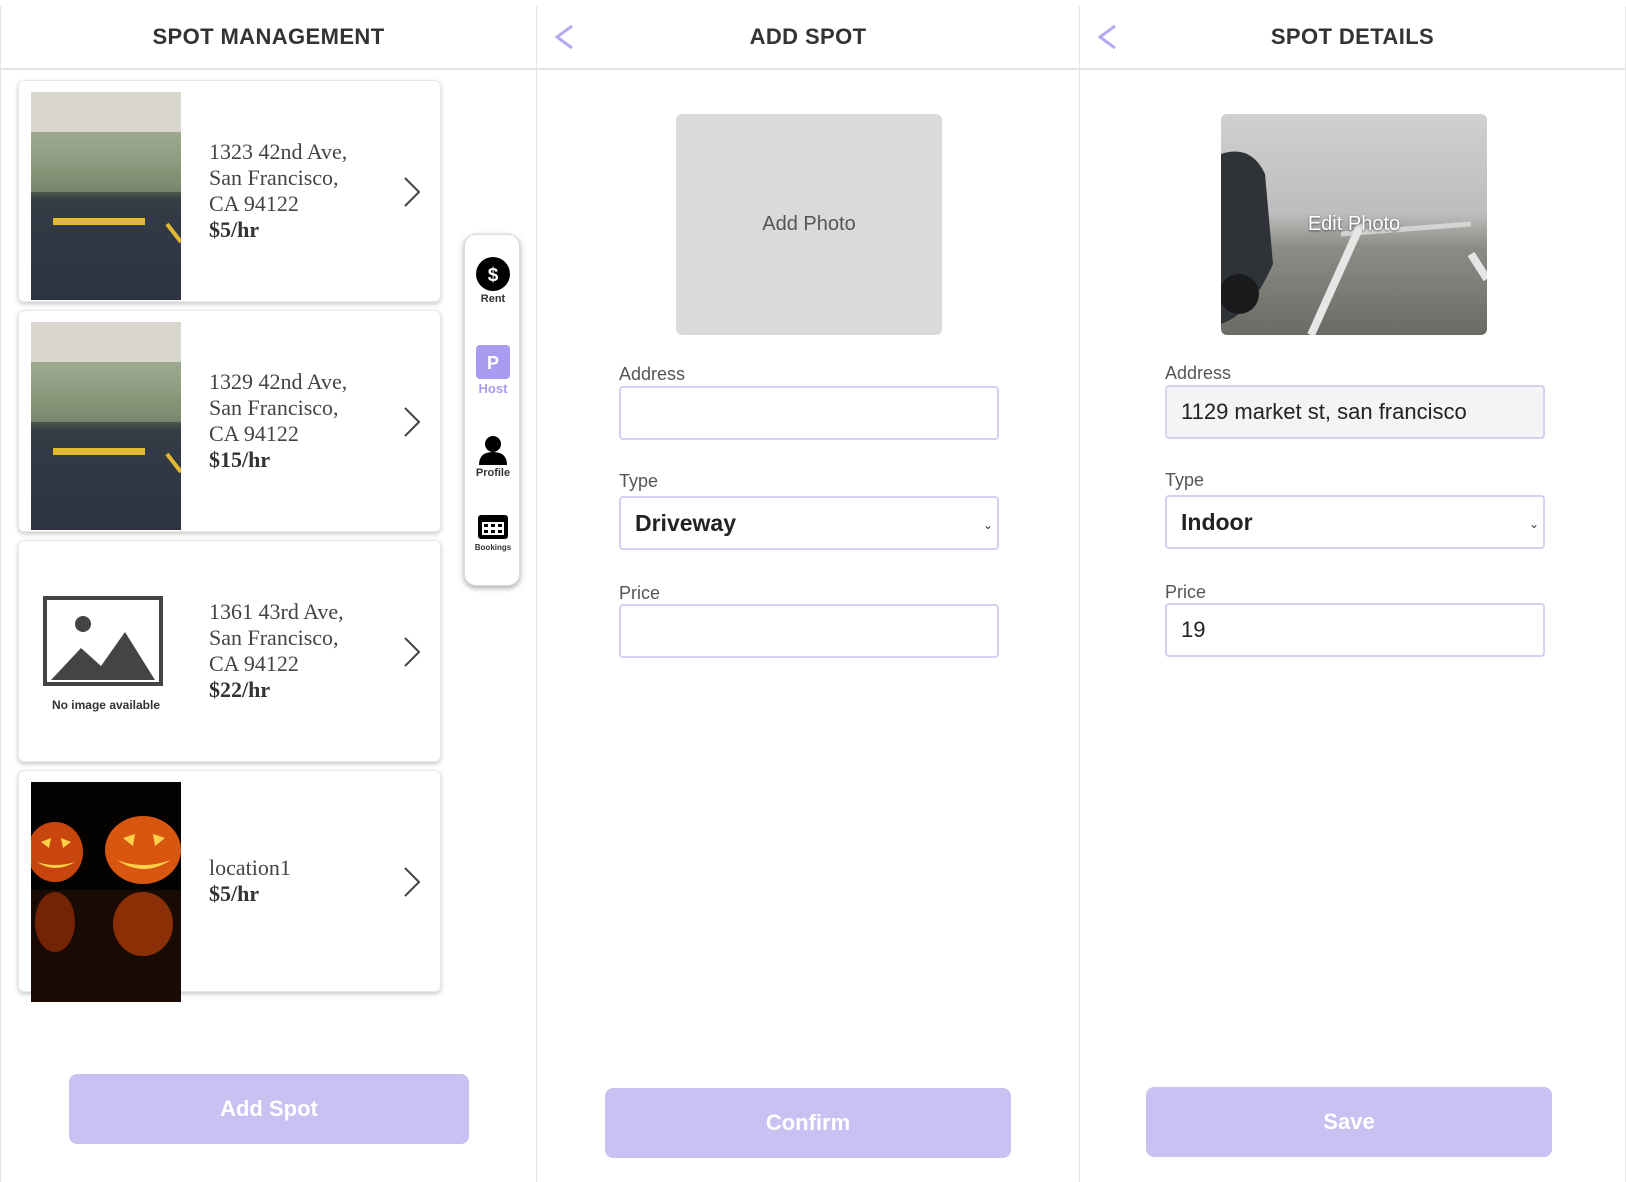 The image size is (1626, 1182). Describe the element at coordinates (809, 631) in the screenshot. I see `price-field` at that location.